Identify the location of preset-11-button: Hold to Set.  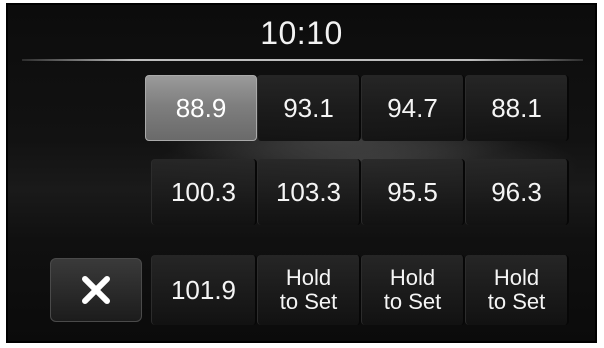
(413, 290).